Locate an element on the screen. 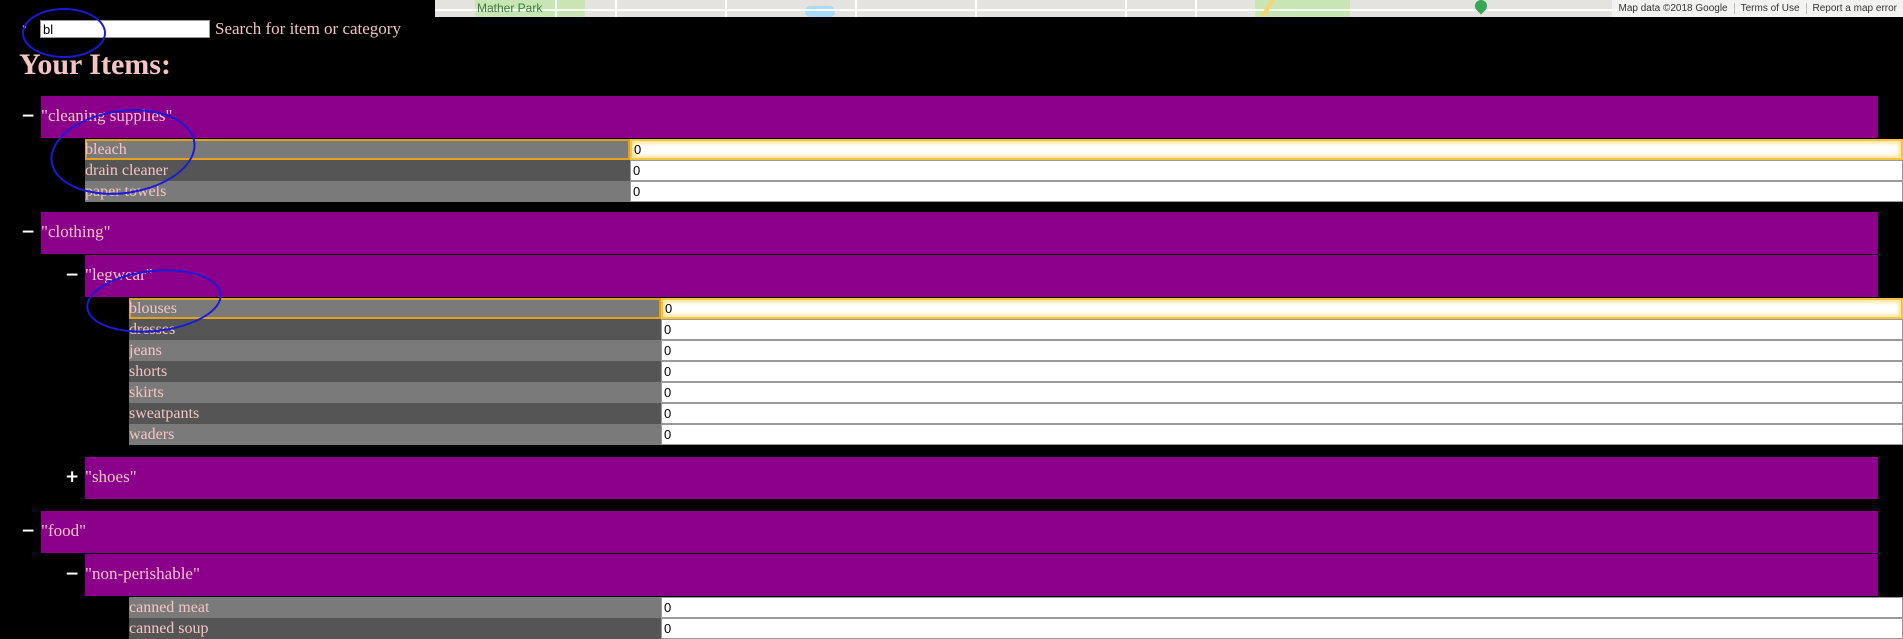 This screenshot has height=639, width=1903. collapse-toggle-clothing: − is located at coordinates (28, 232).